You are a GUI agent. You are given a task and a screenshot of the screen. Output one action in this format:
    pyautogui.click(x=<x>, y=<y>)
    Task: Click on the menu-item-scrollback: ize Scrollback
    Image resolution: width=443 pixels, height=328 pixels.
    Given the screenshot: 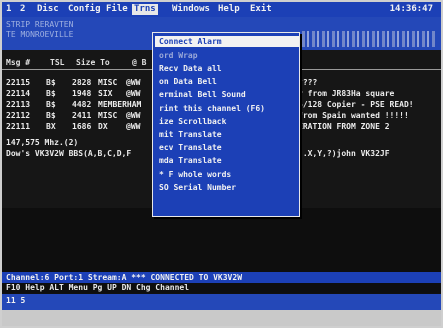 What is the action you would take?
    pyautogui.click(x=227, y=121)
    